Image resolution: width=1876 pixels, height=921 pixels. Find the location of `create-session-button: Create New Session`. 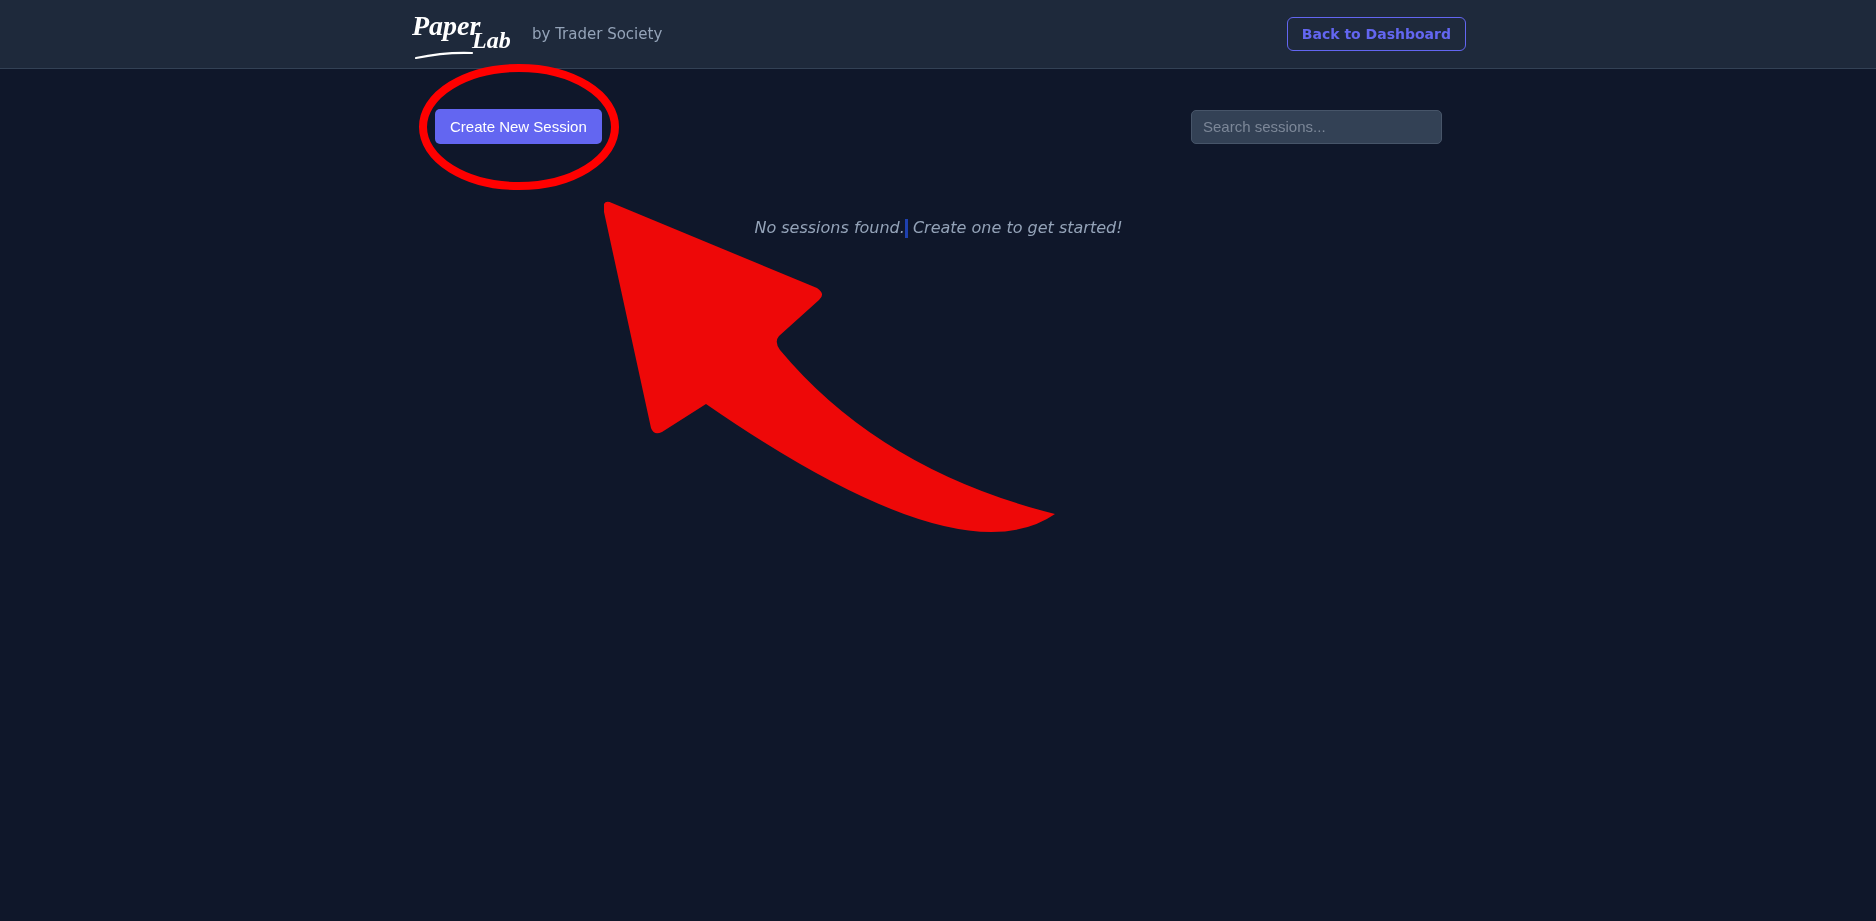

create-session-button: Create New Session is located at coordinates (518, 126).